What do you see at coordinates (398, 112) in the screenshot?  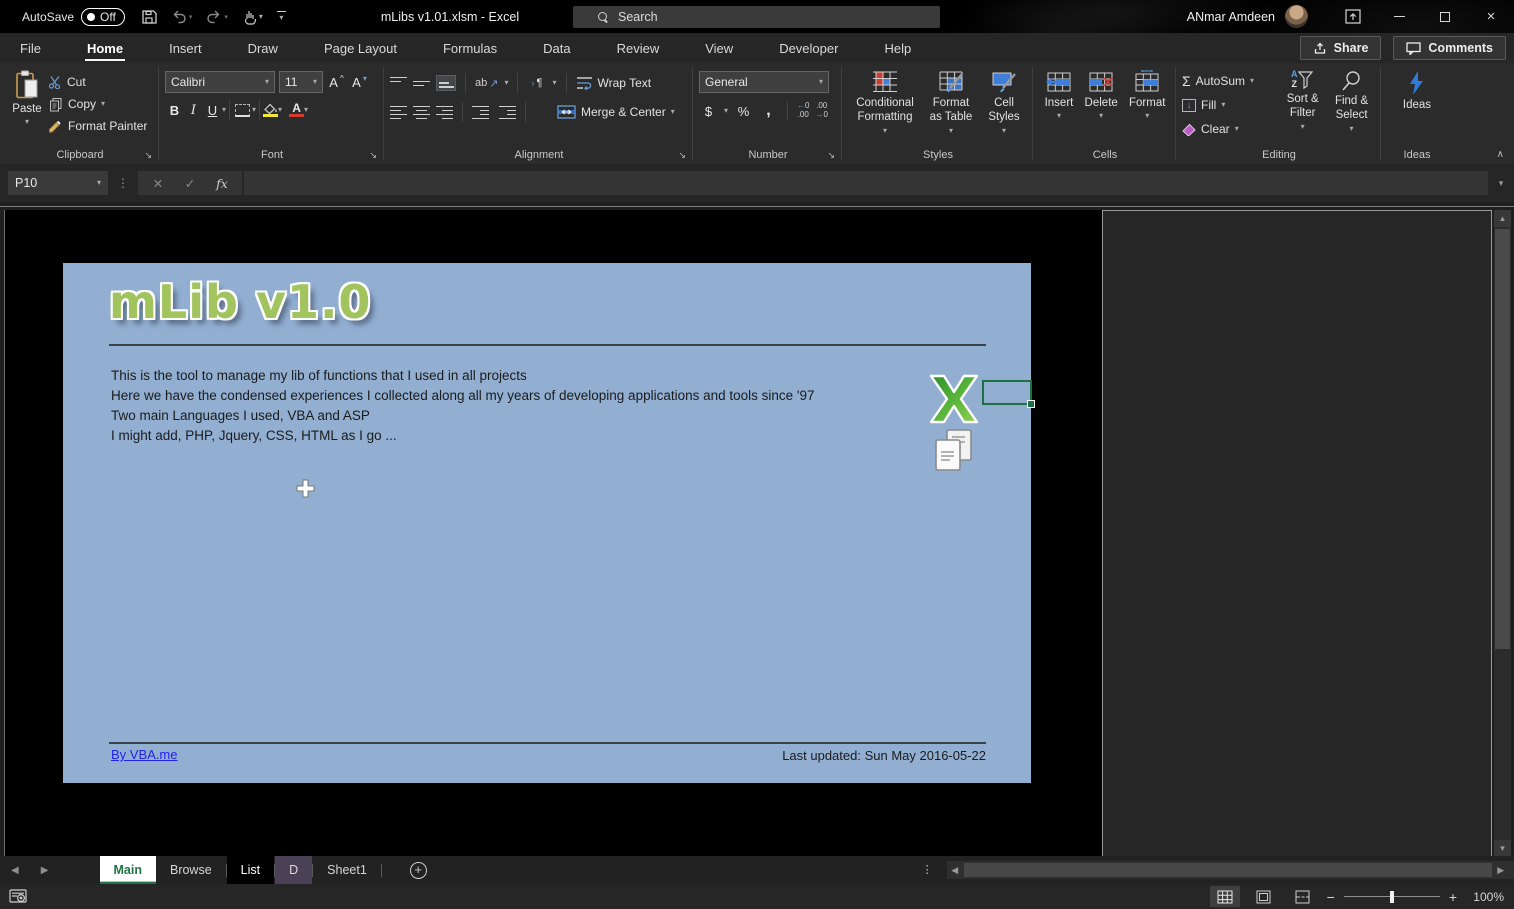 I see `align-left-button` at bounding box center [398, 112].